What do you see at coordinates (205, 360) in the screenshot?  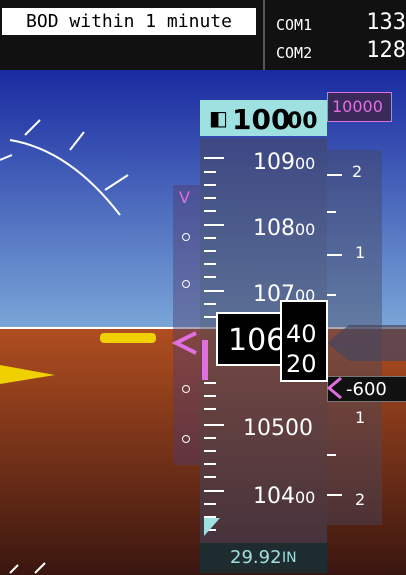 I see `altitude-trend-bar` at bounding box center [205, 360].